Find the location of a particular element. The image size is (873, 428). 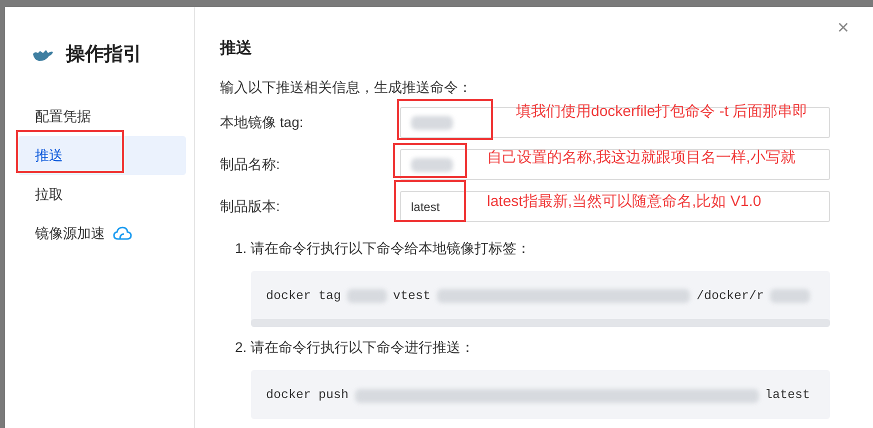

code-text: /docker/r is located at coordinates (730, 296).